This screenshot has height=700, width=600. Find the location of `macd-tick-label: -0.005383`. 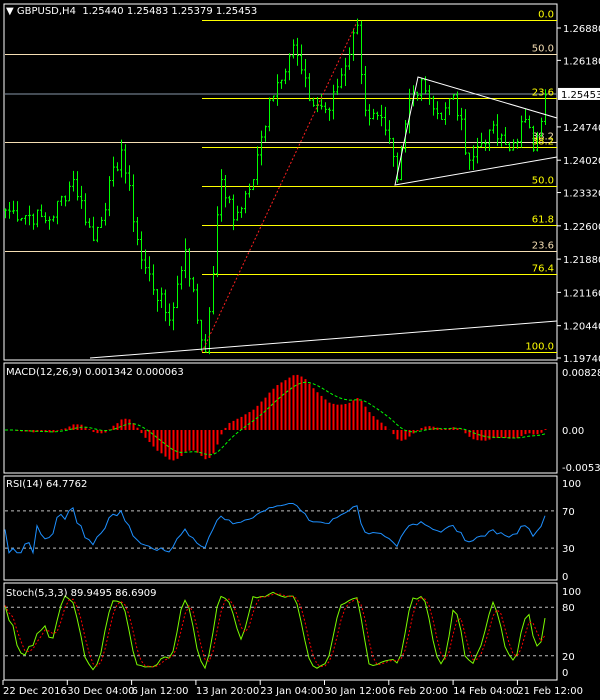

macd-tick-label: -0.005383 is located at coordinates (581, 468).